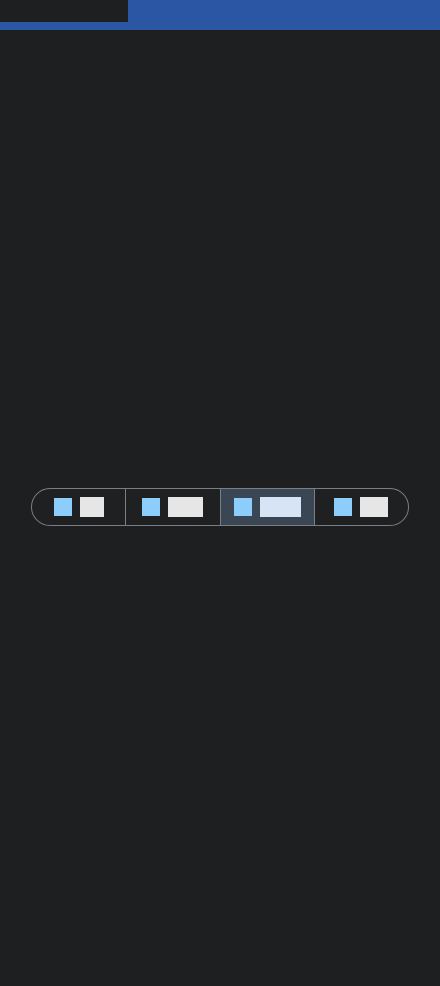  I want to click on top-tab, so click(64, 11).